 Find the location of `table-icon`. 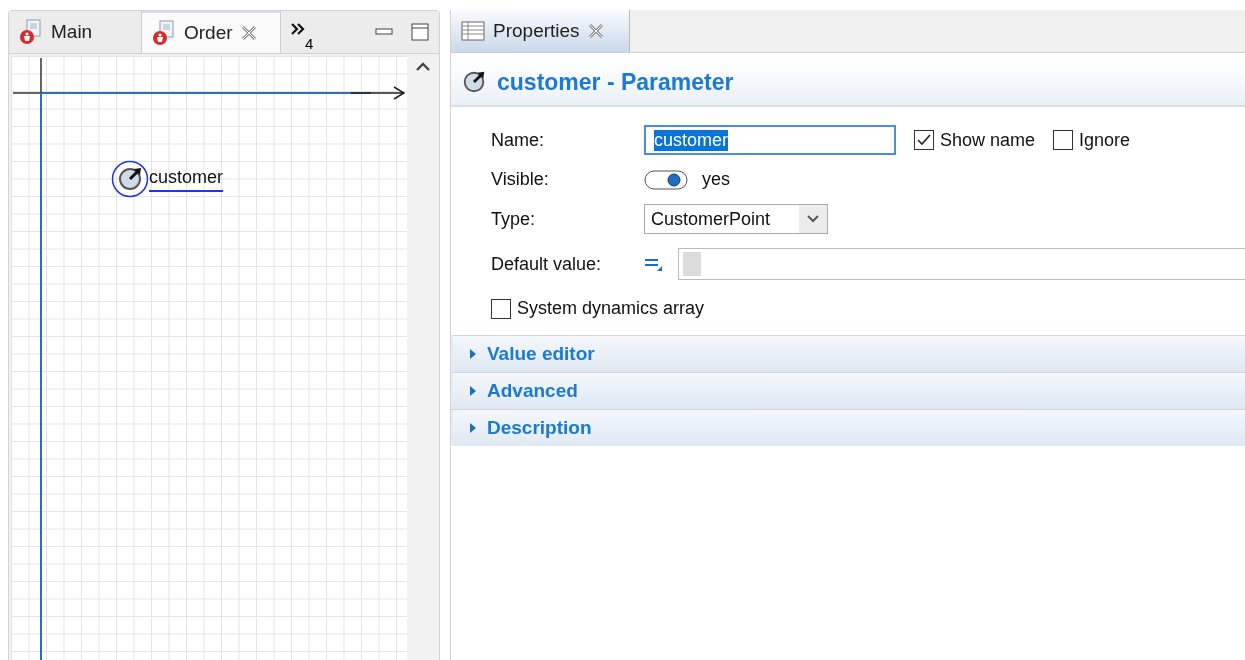

table-icon is located at coordinates (473, 31).